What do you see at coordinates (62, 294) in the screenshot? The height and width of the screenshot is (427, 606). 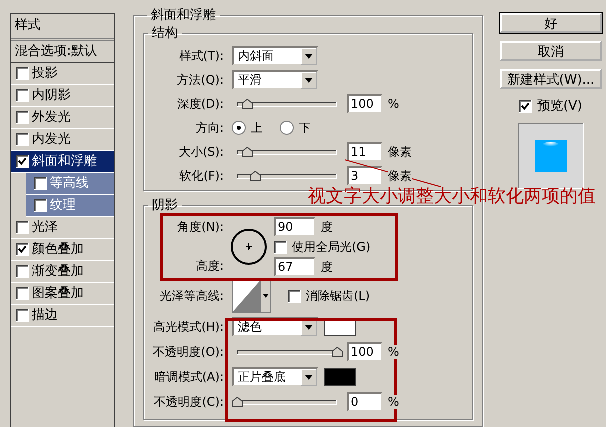 I see `sidebar-item: 图案叠加` at bounding box center [62, 294].